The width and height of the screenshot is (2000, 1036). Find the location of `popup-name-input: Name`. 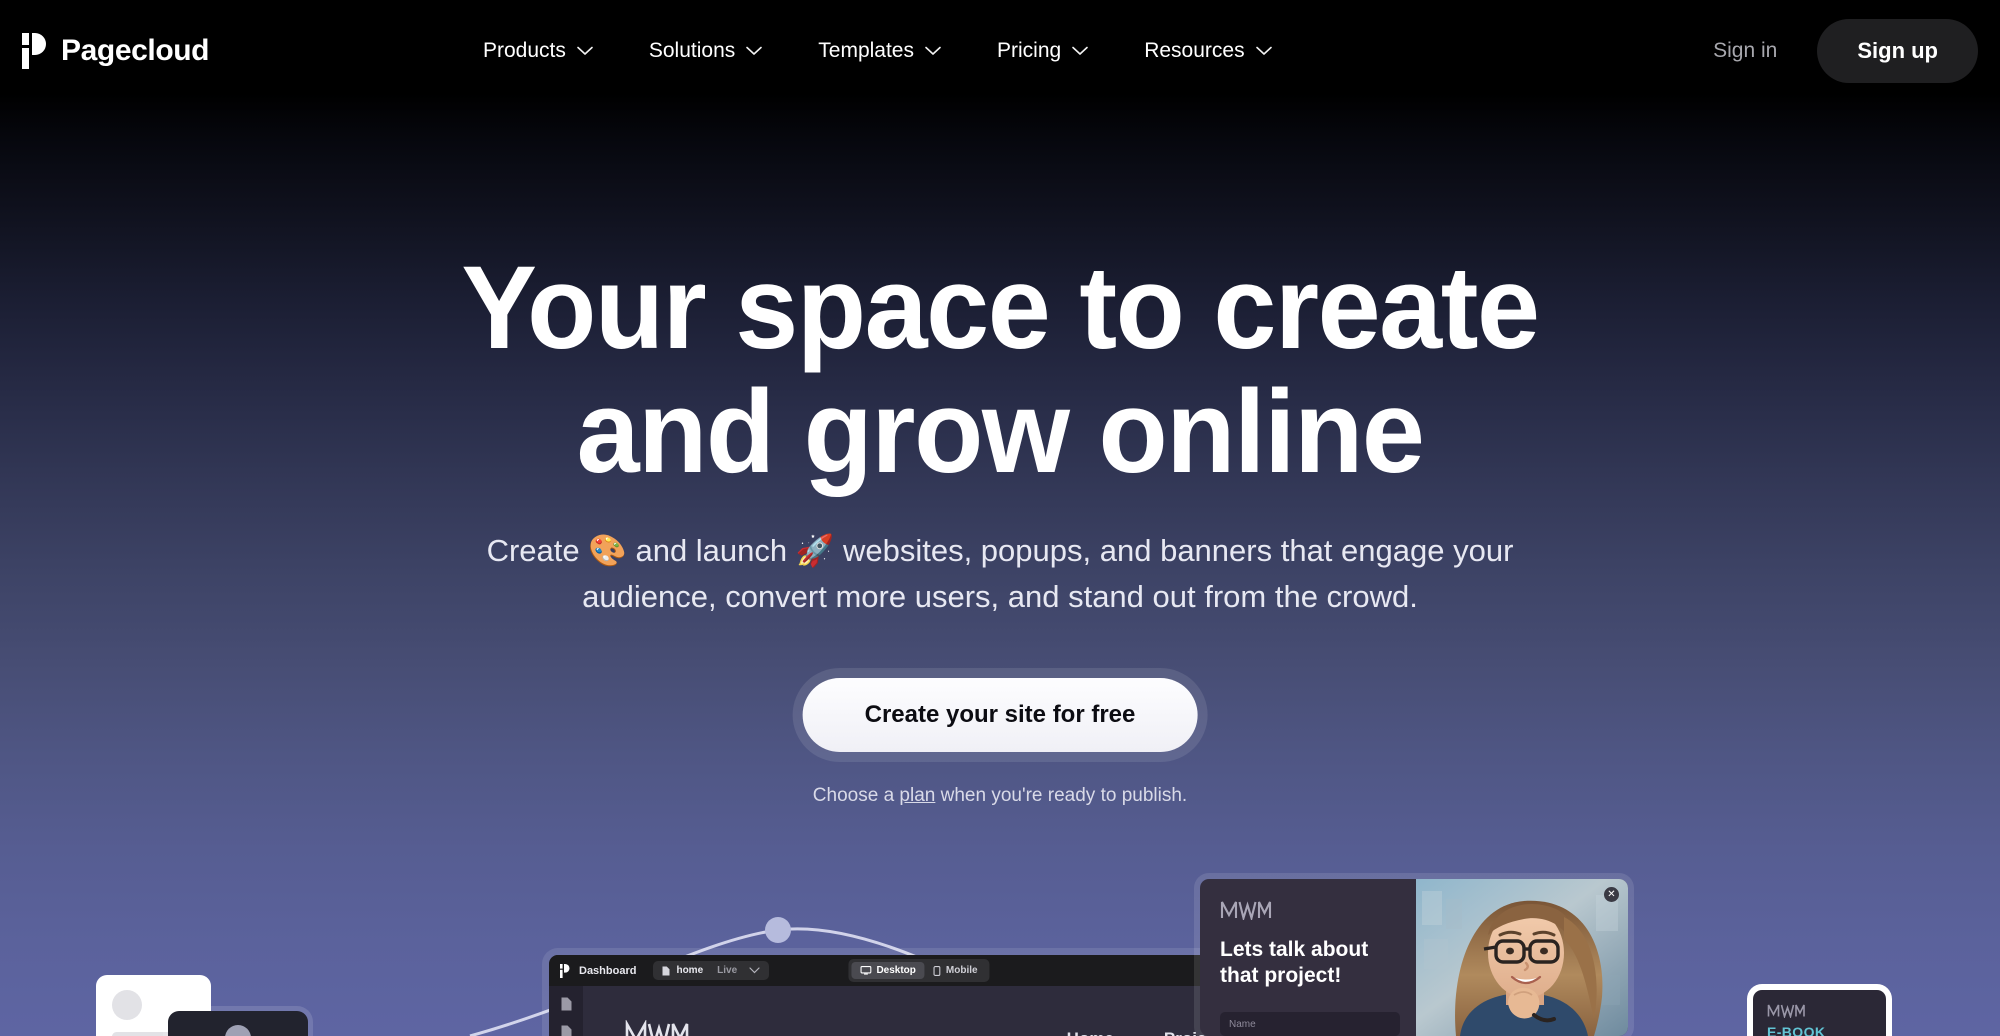

popup-name-input: Name is located at coordinates (1310, 1024).